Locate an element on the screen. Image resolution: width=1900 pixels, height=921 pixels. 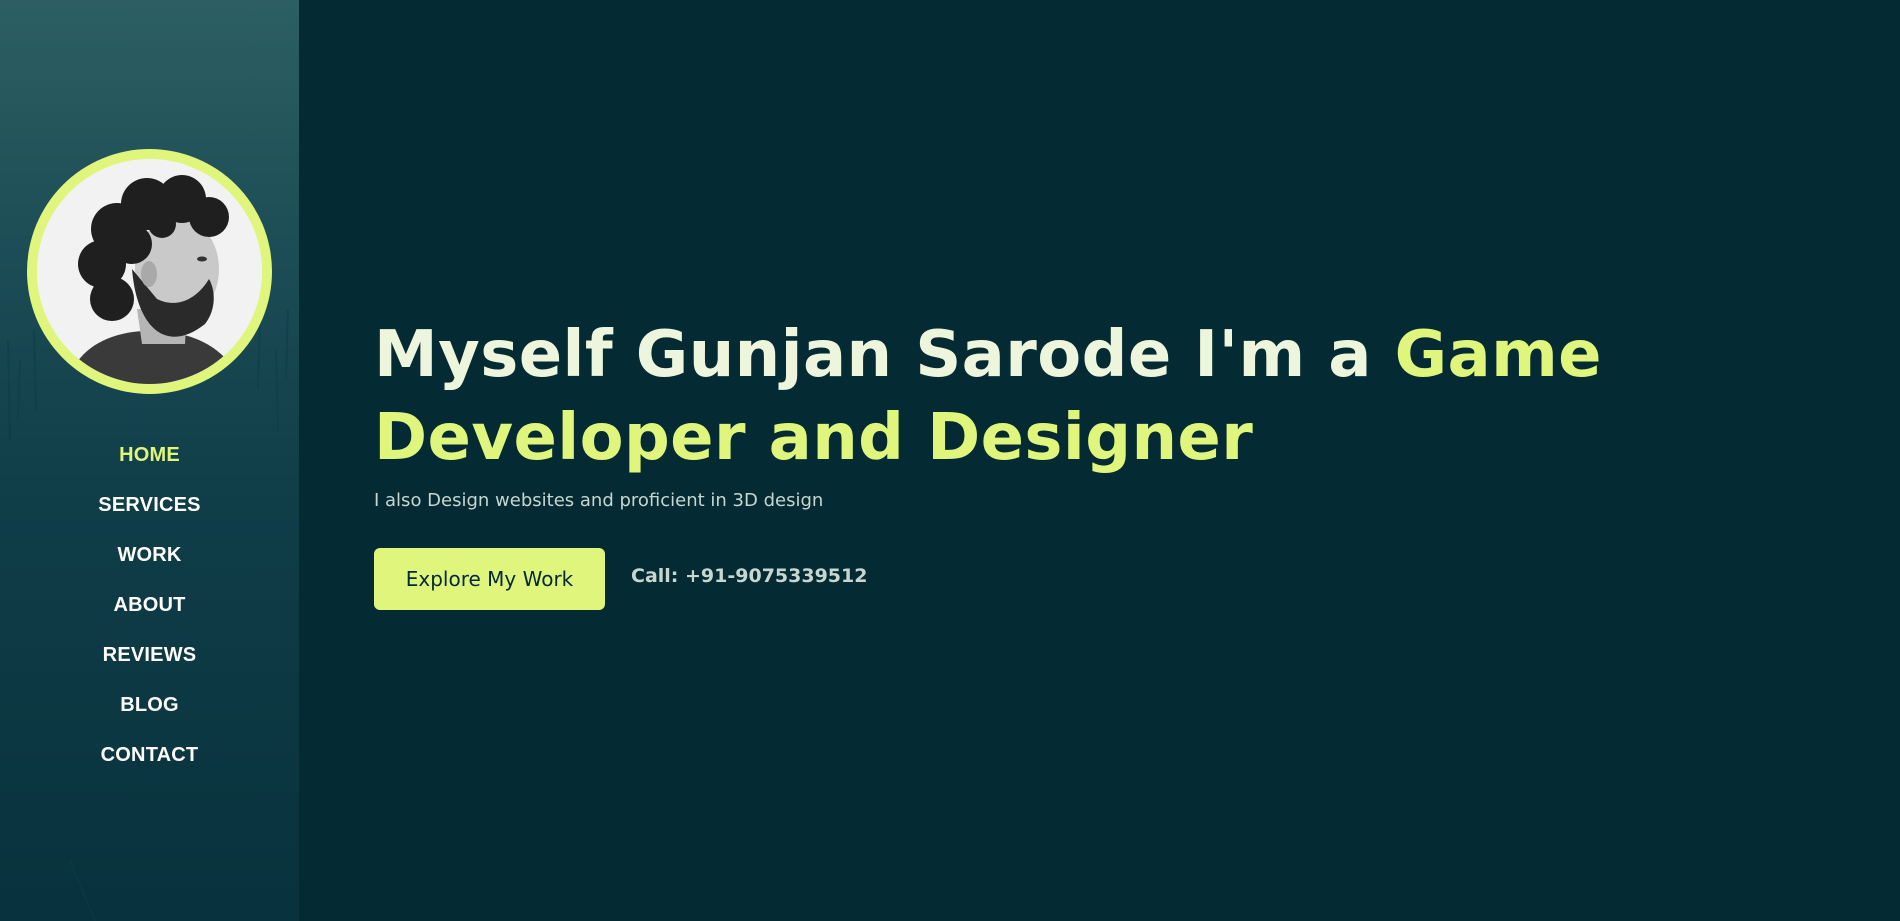
nav-item-work: WORK is located at coordinates (149, 563).